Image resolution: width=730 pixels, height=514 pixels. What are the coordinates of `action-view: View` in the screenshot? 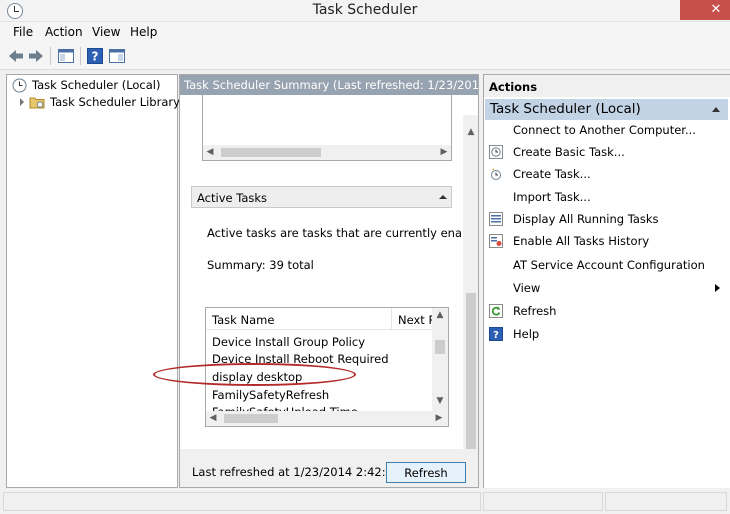 It's located at (607, 289).